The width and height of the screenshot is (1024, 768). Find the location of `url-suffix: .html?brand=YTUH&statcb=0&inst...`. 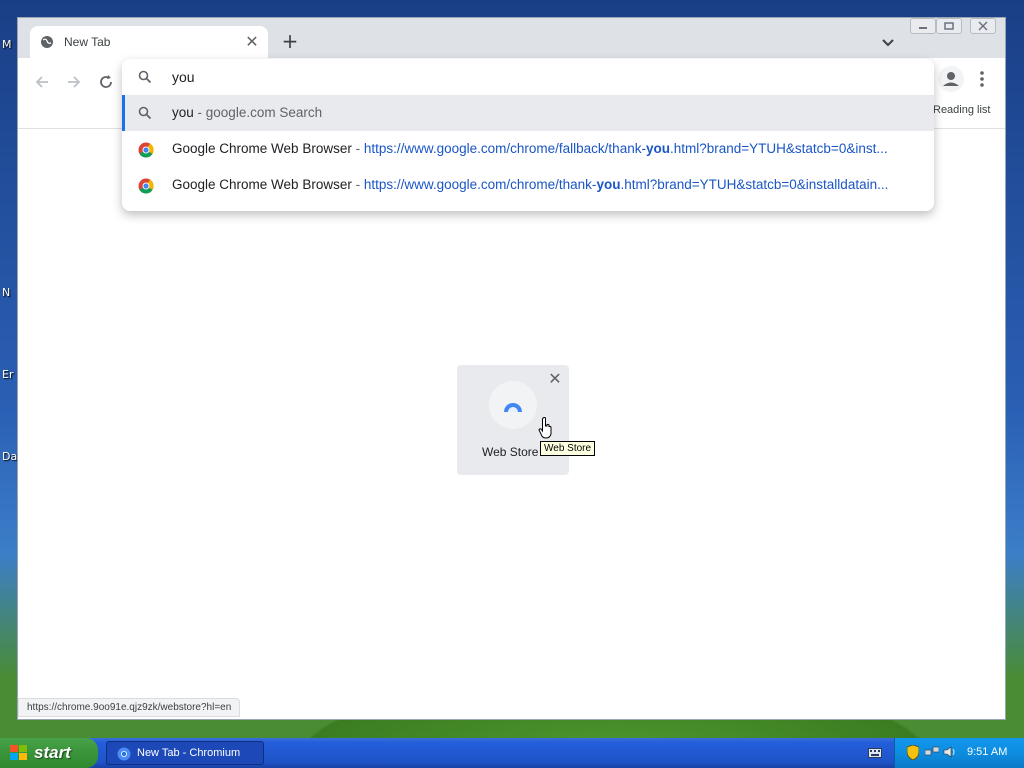

url-suffix: .html?brand=YTUH&statcb=0&inst... is located at coordinates (778, 148).